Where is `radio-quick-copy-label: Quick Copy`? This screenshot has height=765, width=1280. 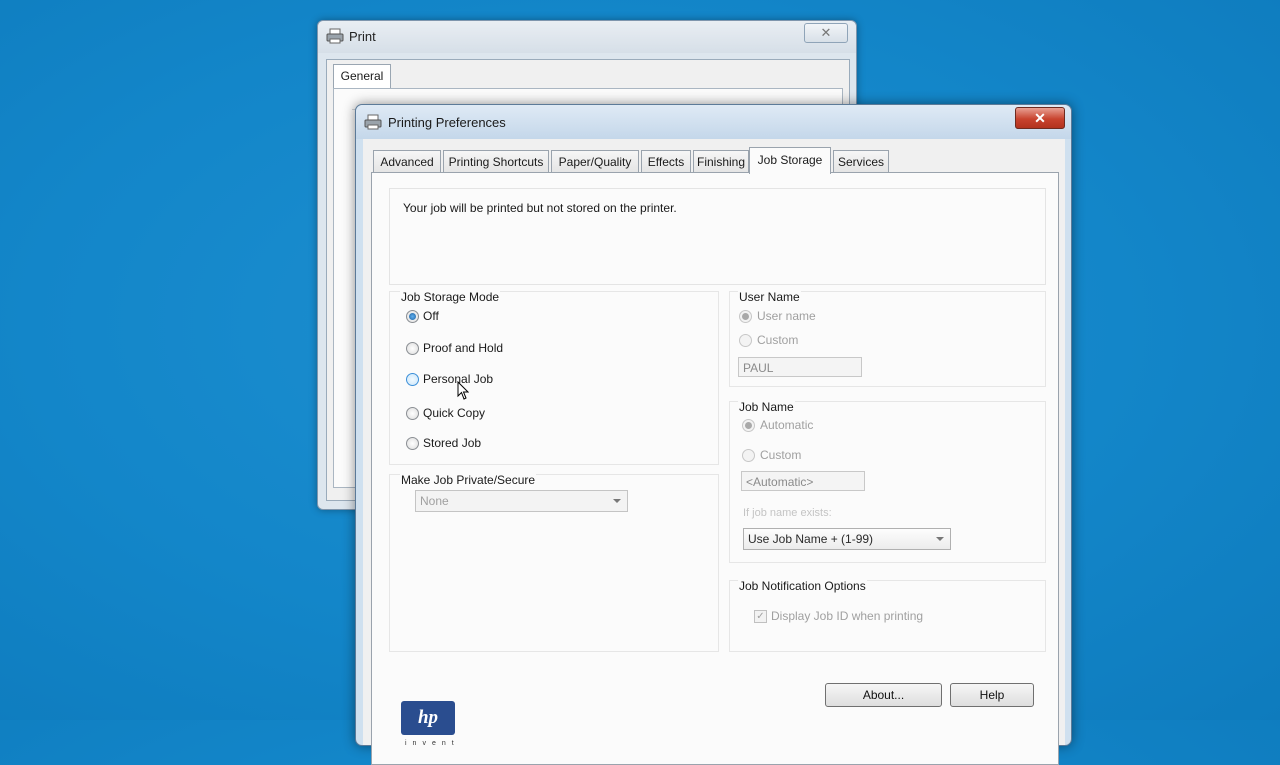
radio-quick-copy-label: Quick Copy is located at coordinates (454, 413).